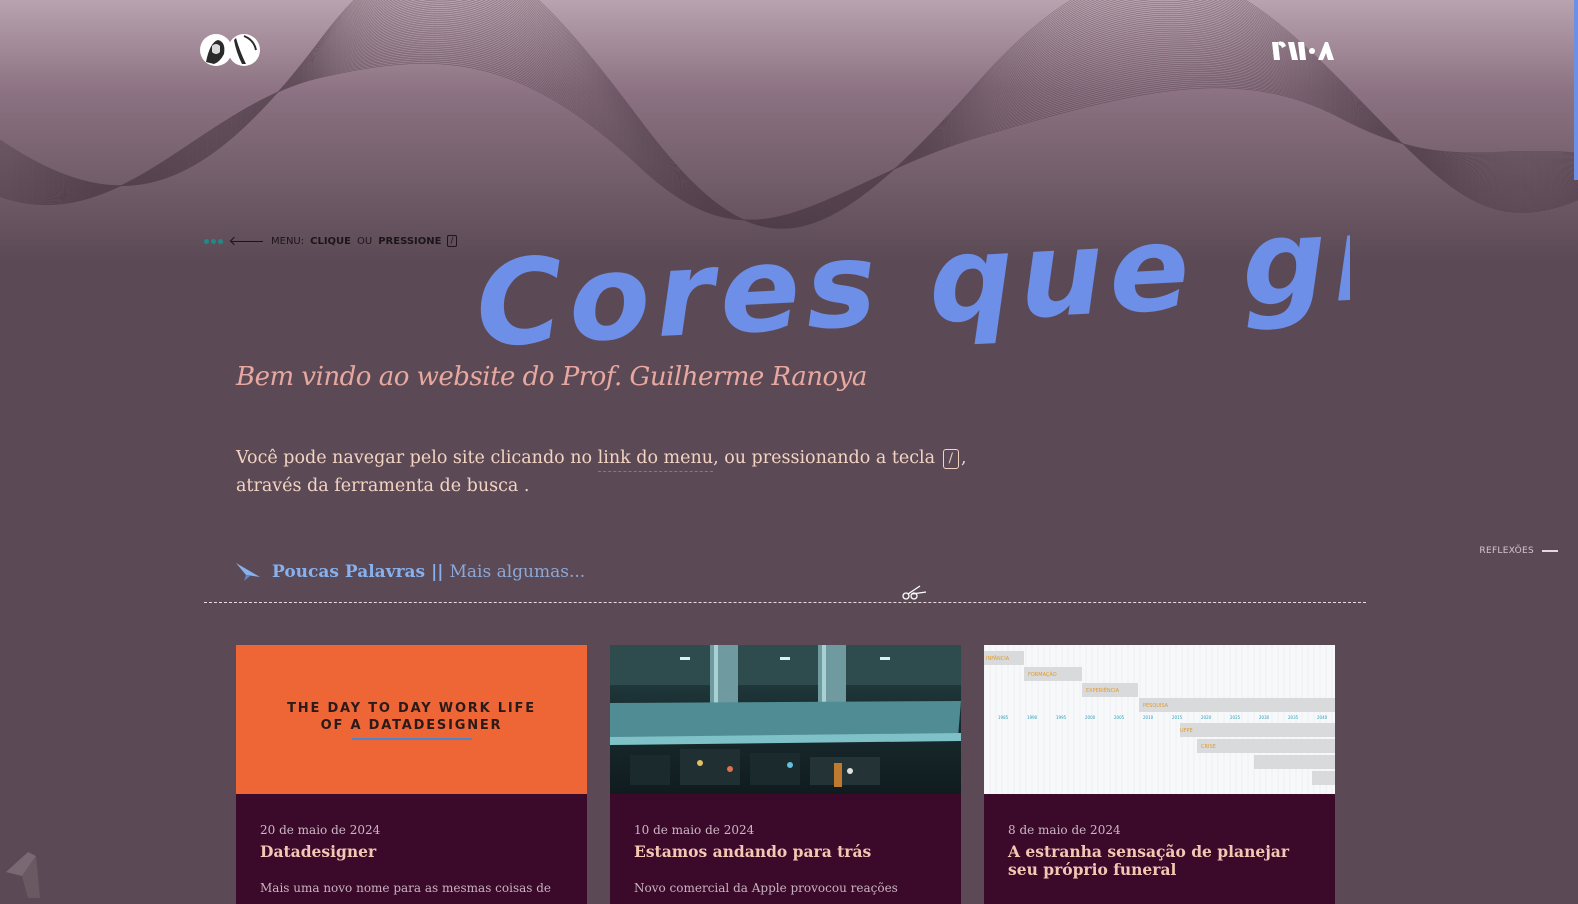 The height and width of the screenshot is (904, 1578). Describe the element at coordinates (1177, 717) in the screenshot. I see `gantt-year: 2015` at that location.